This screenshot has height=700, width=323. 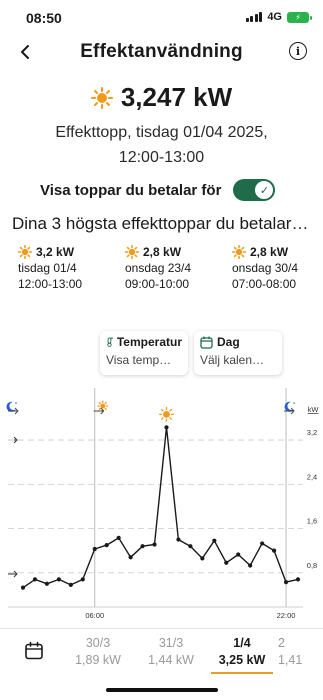 I want to click on check-icon: ✓, so click(x=264, y=190).